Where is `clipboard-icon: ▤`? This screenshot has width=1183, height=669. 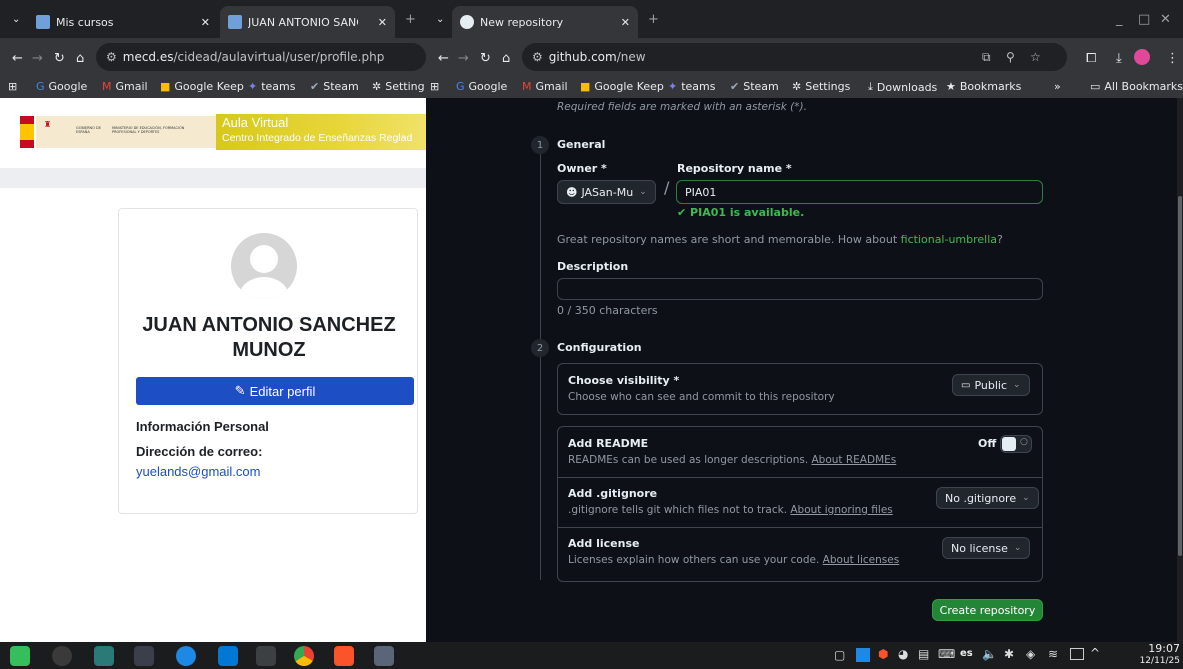 clipboard-icon: ▤ is located at coordinates (923, 654).